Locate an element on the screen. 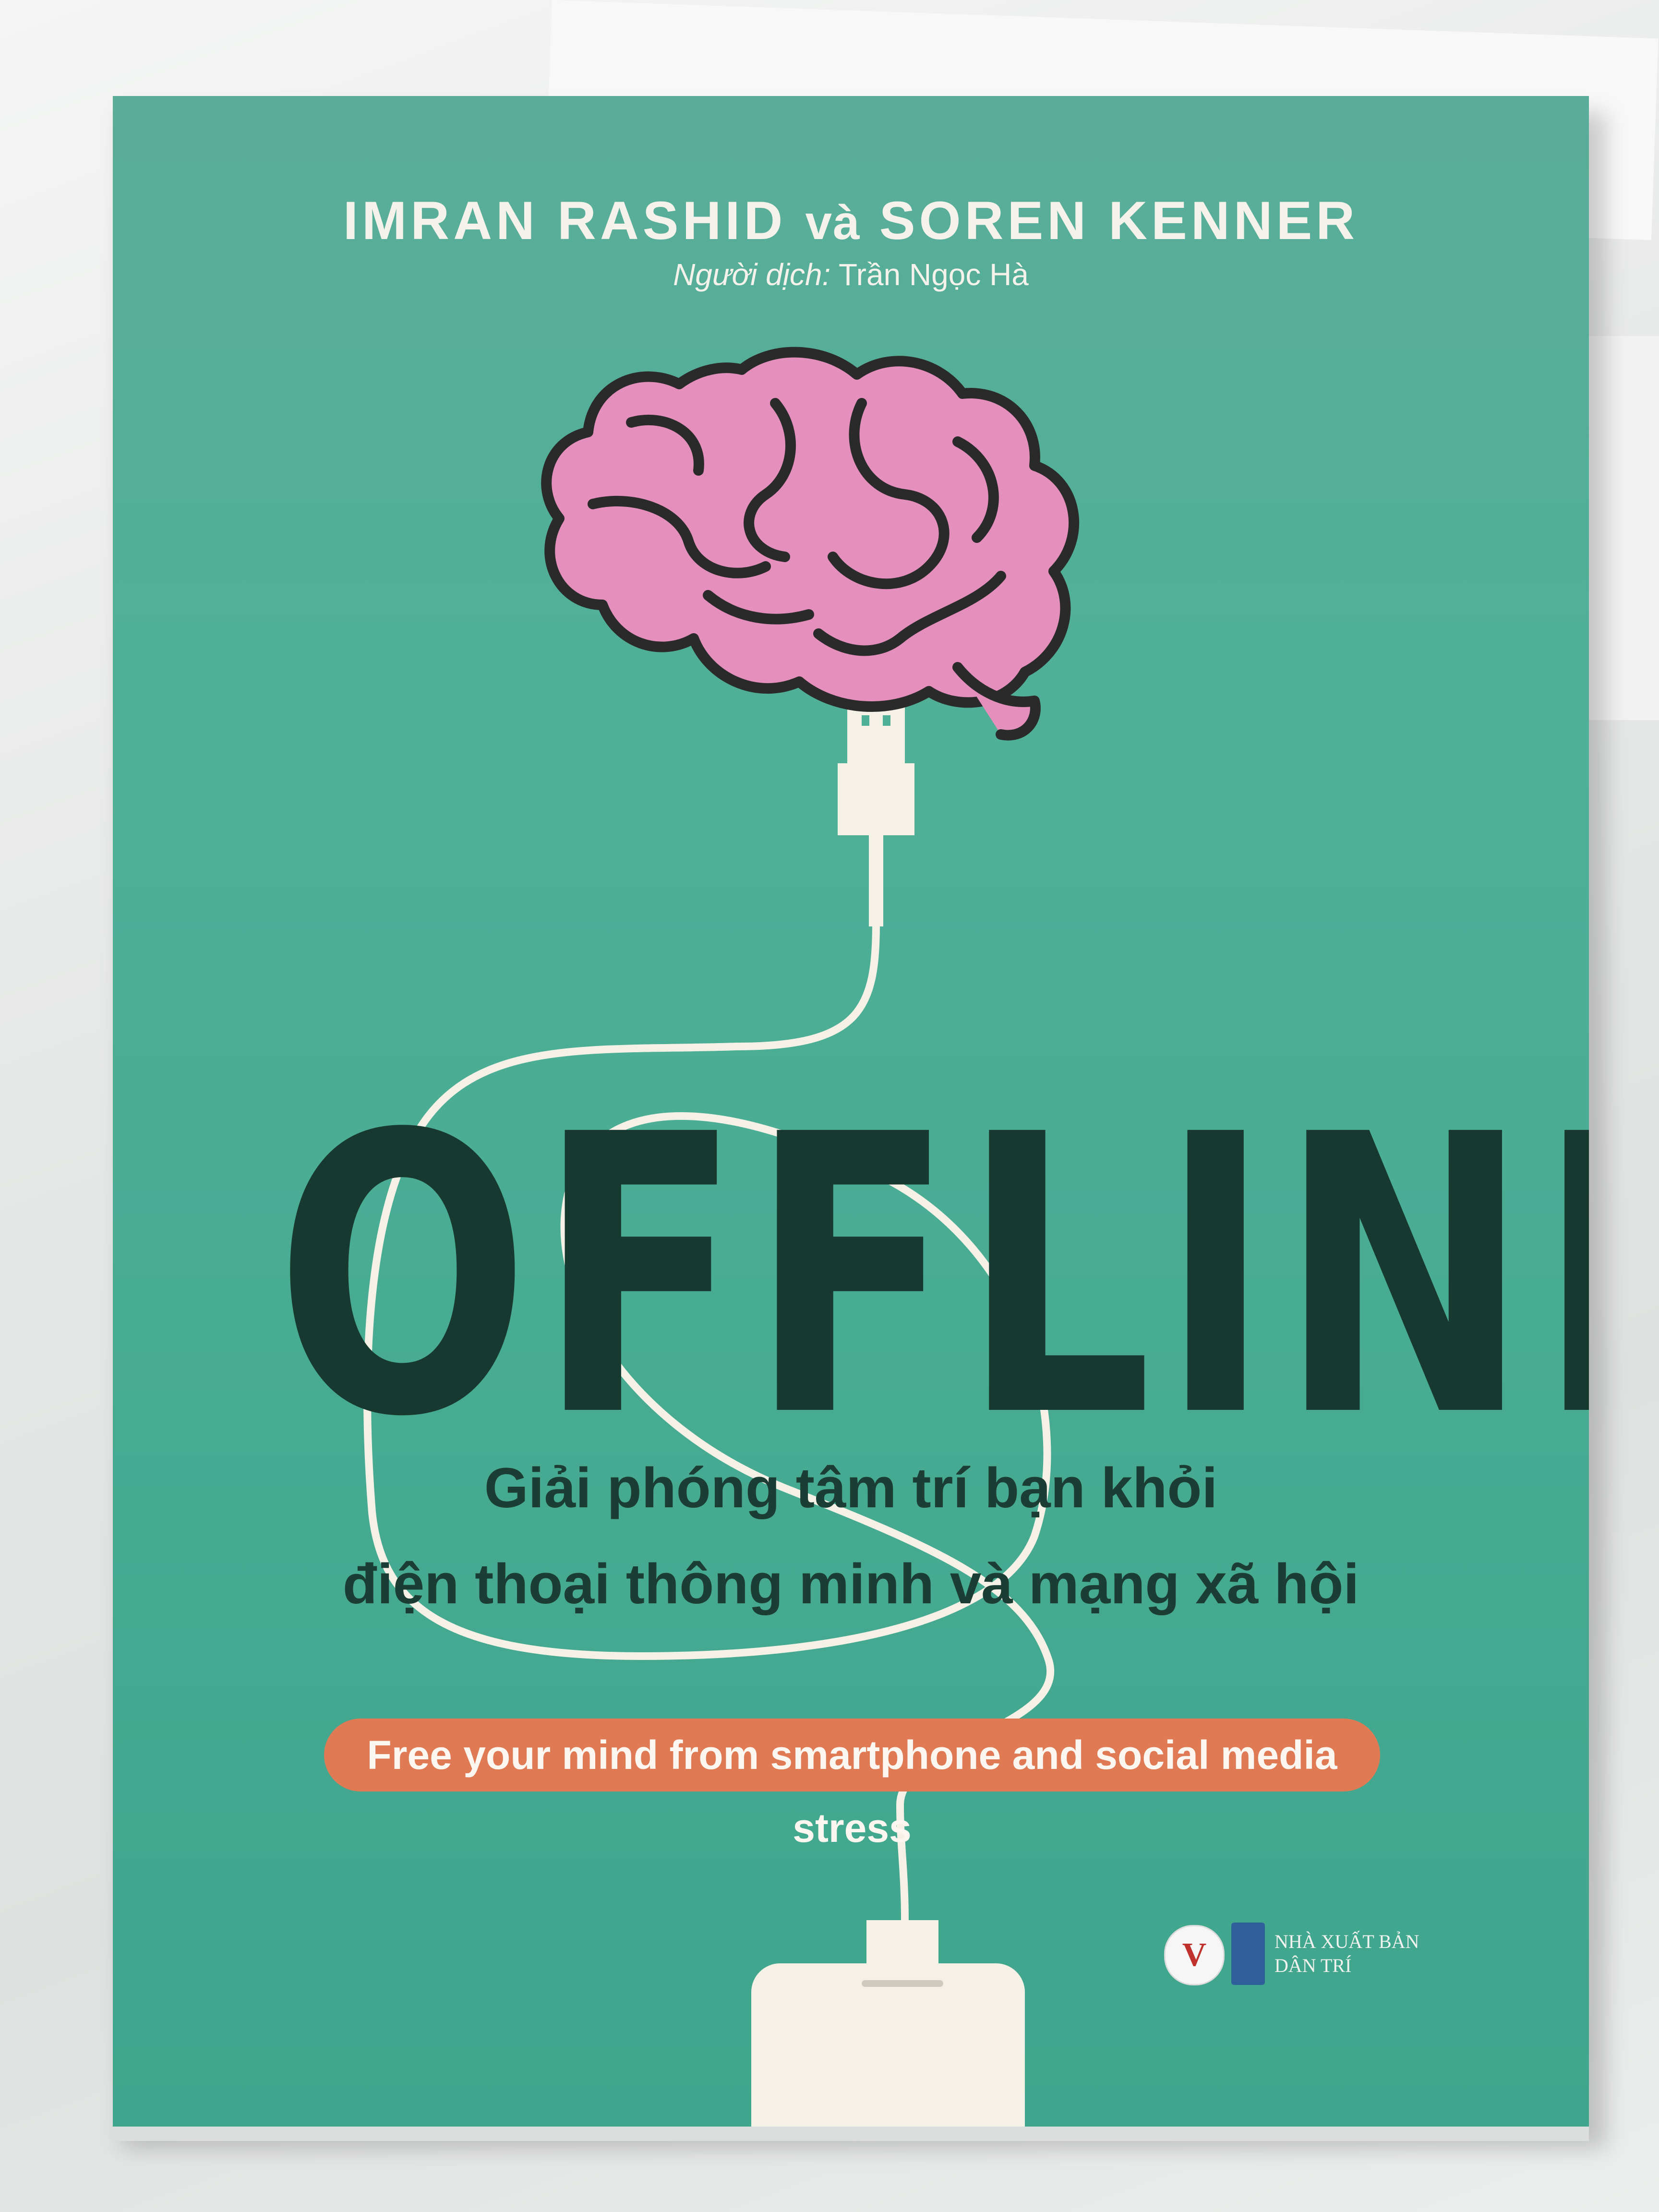 This screenshot has width=1659, height=2212. subtitle-line-2: điện thoại thông minh và mạng xã hội is located at coordinates (850, 1584).